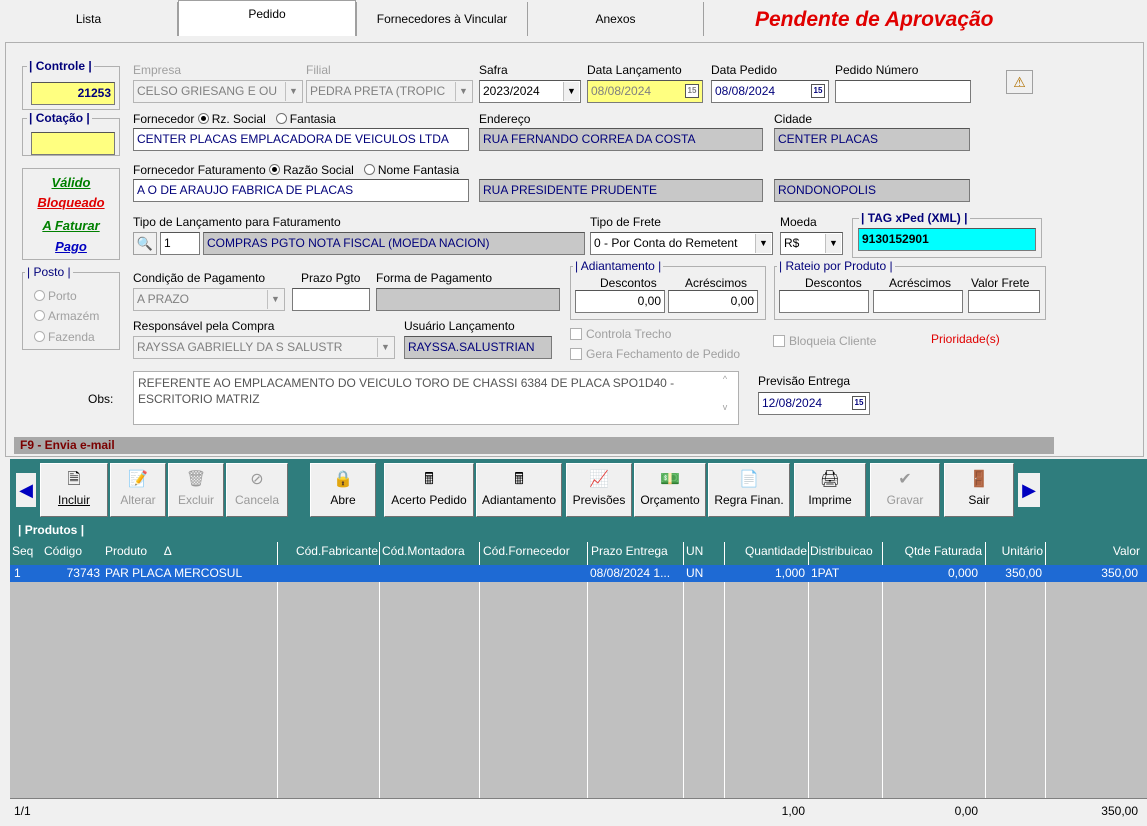 This screenshot has height=826, width=1147. I want to click on safra-select: 2023/2024 ▼, so click(530, 91).